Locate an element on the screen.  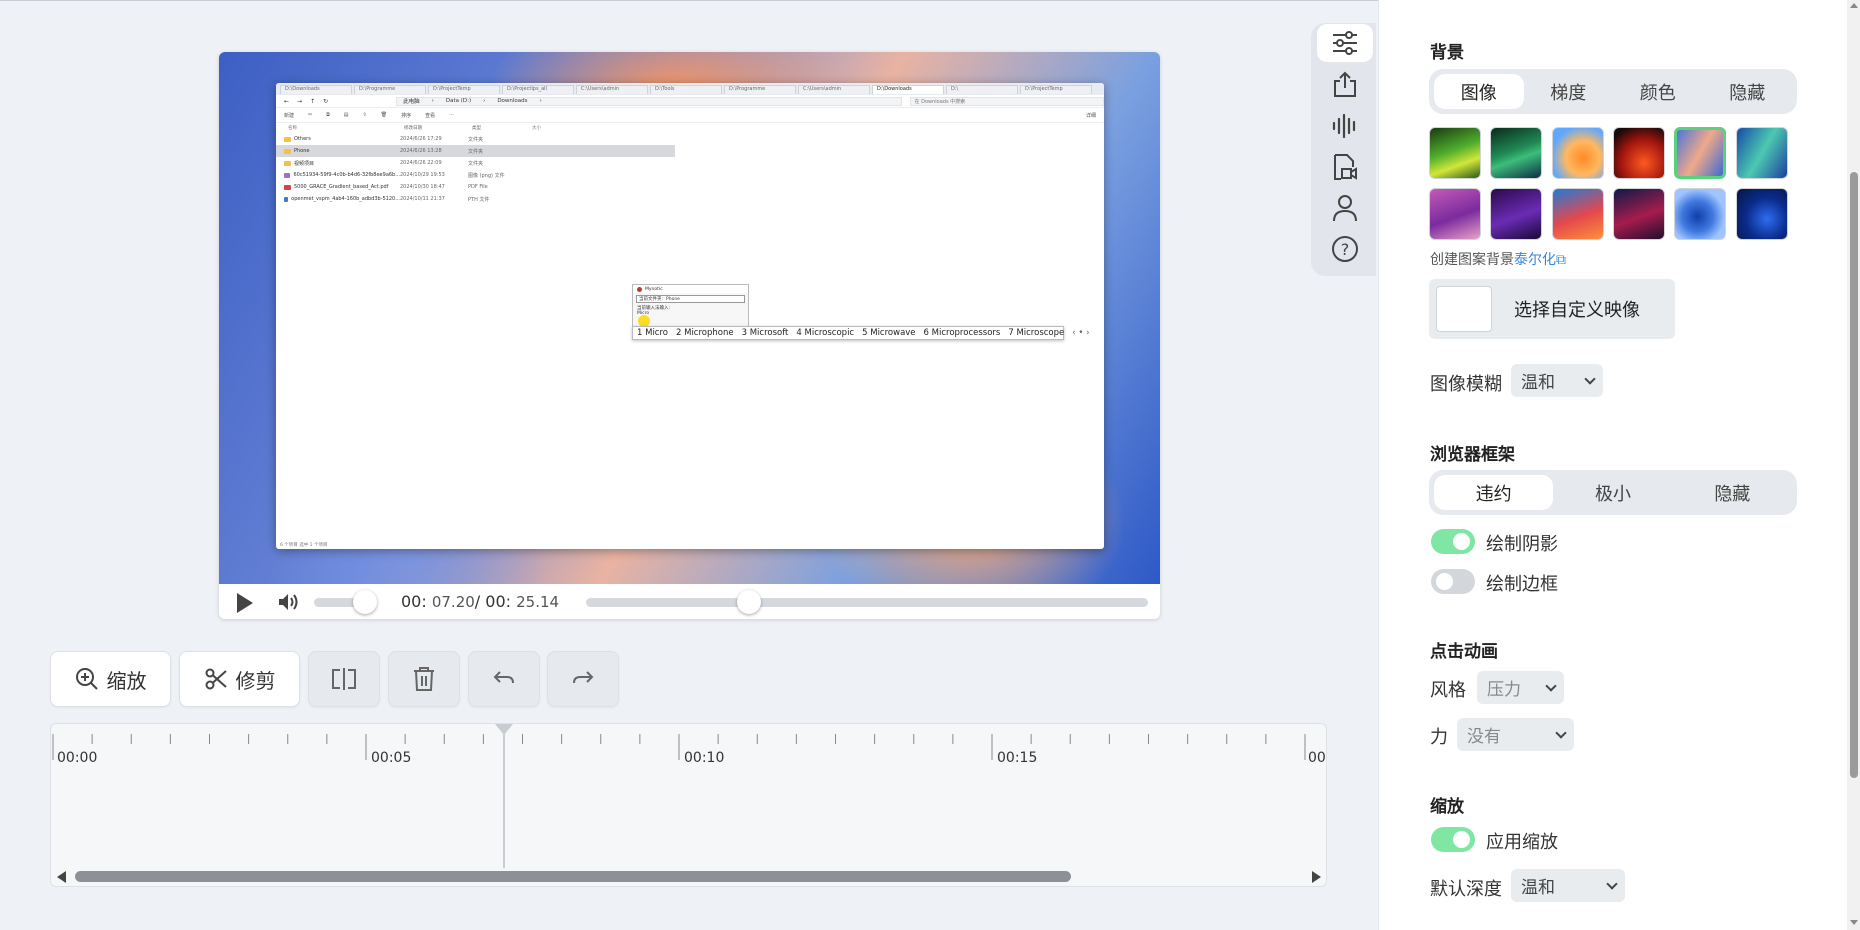
sliders-icon is located at coordinates (1345, 43).